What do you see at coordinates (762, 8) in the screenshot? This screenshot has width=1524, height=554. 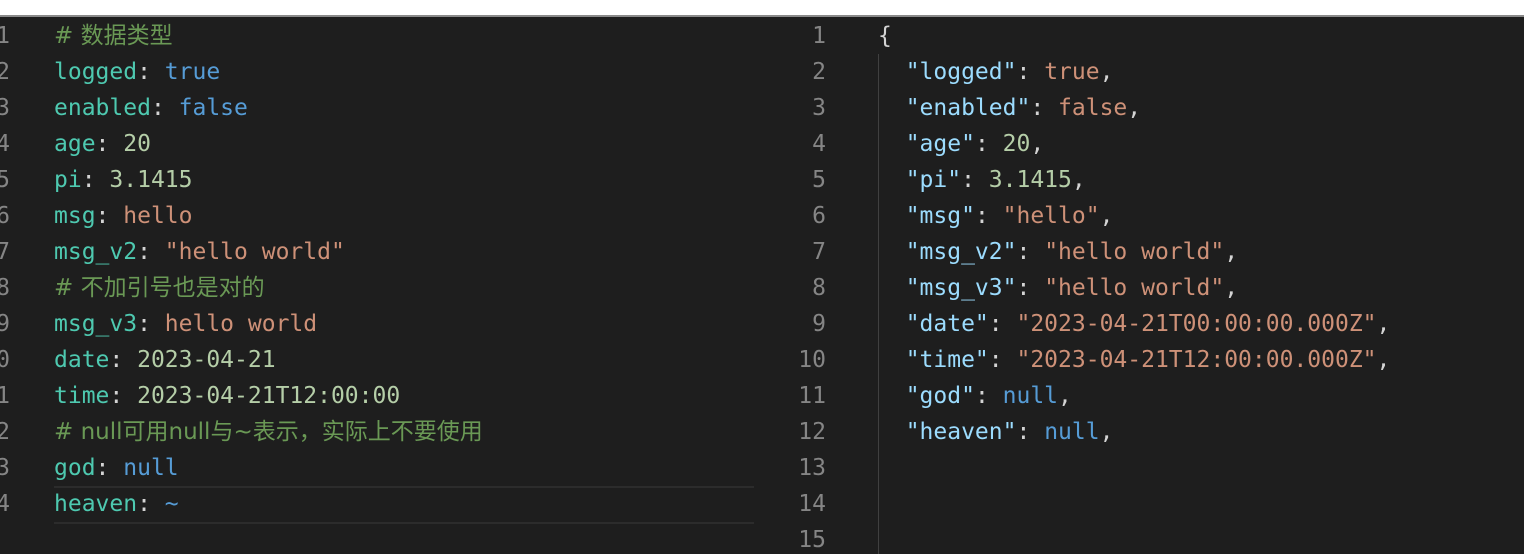 I see `top-window-bar` at bounding box center [762, 8].